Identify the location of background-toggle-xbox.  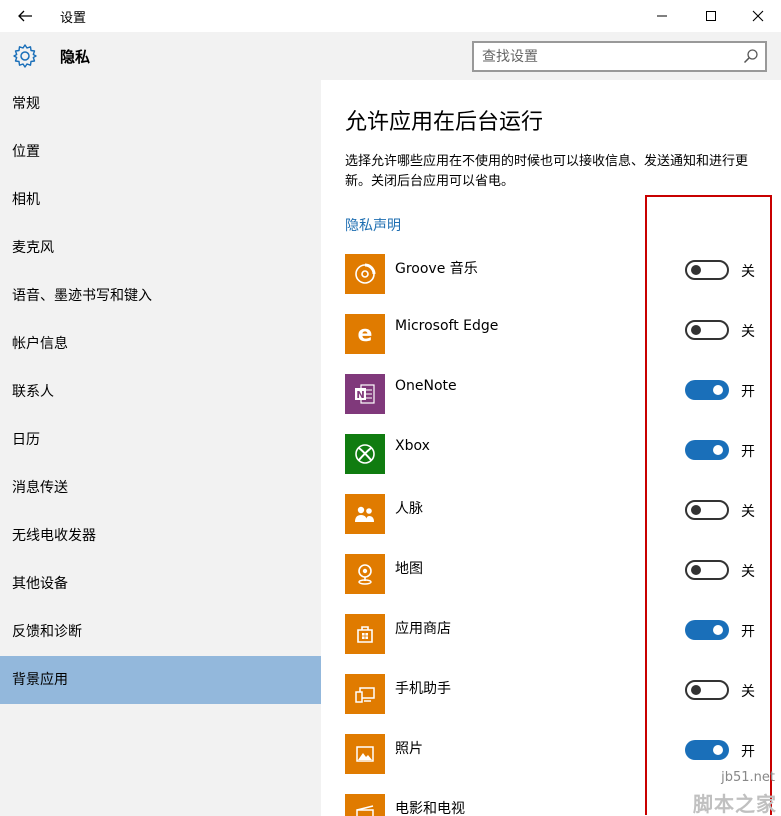
(707, 450).